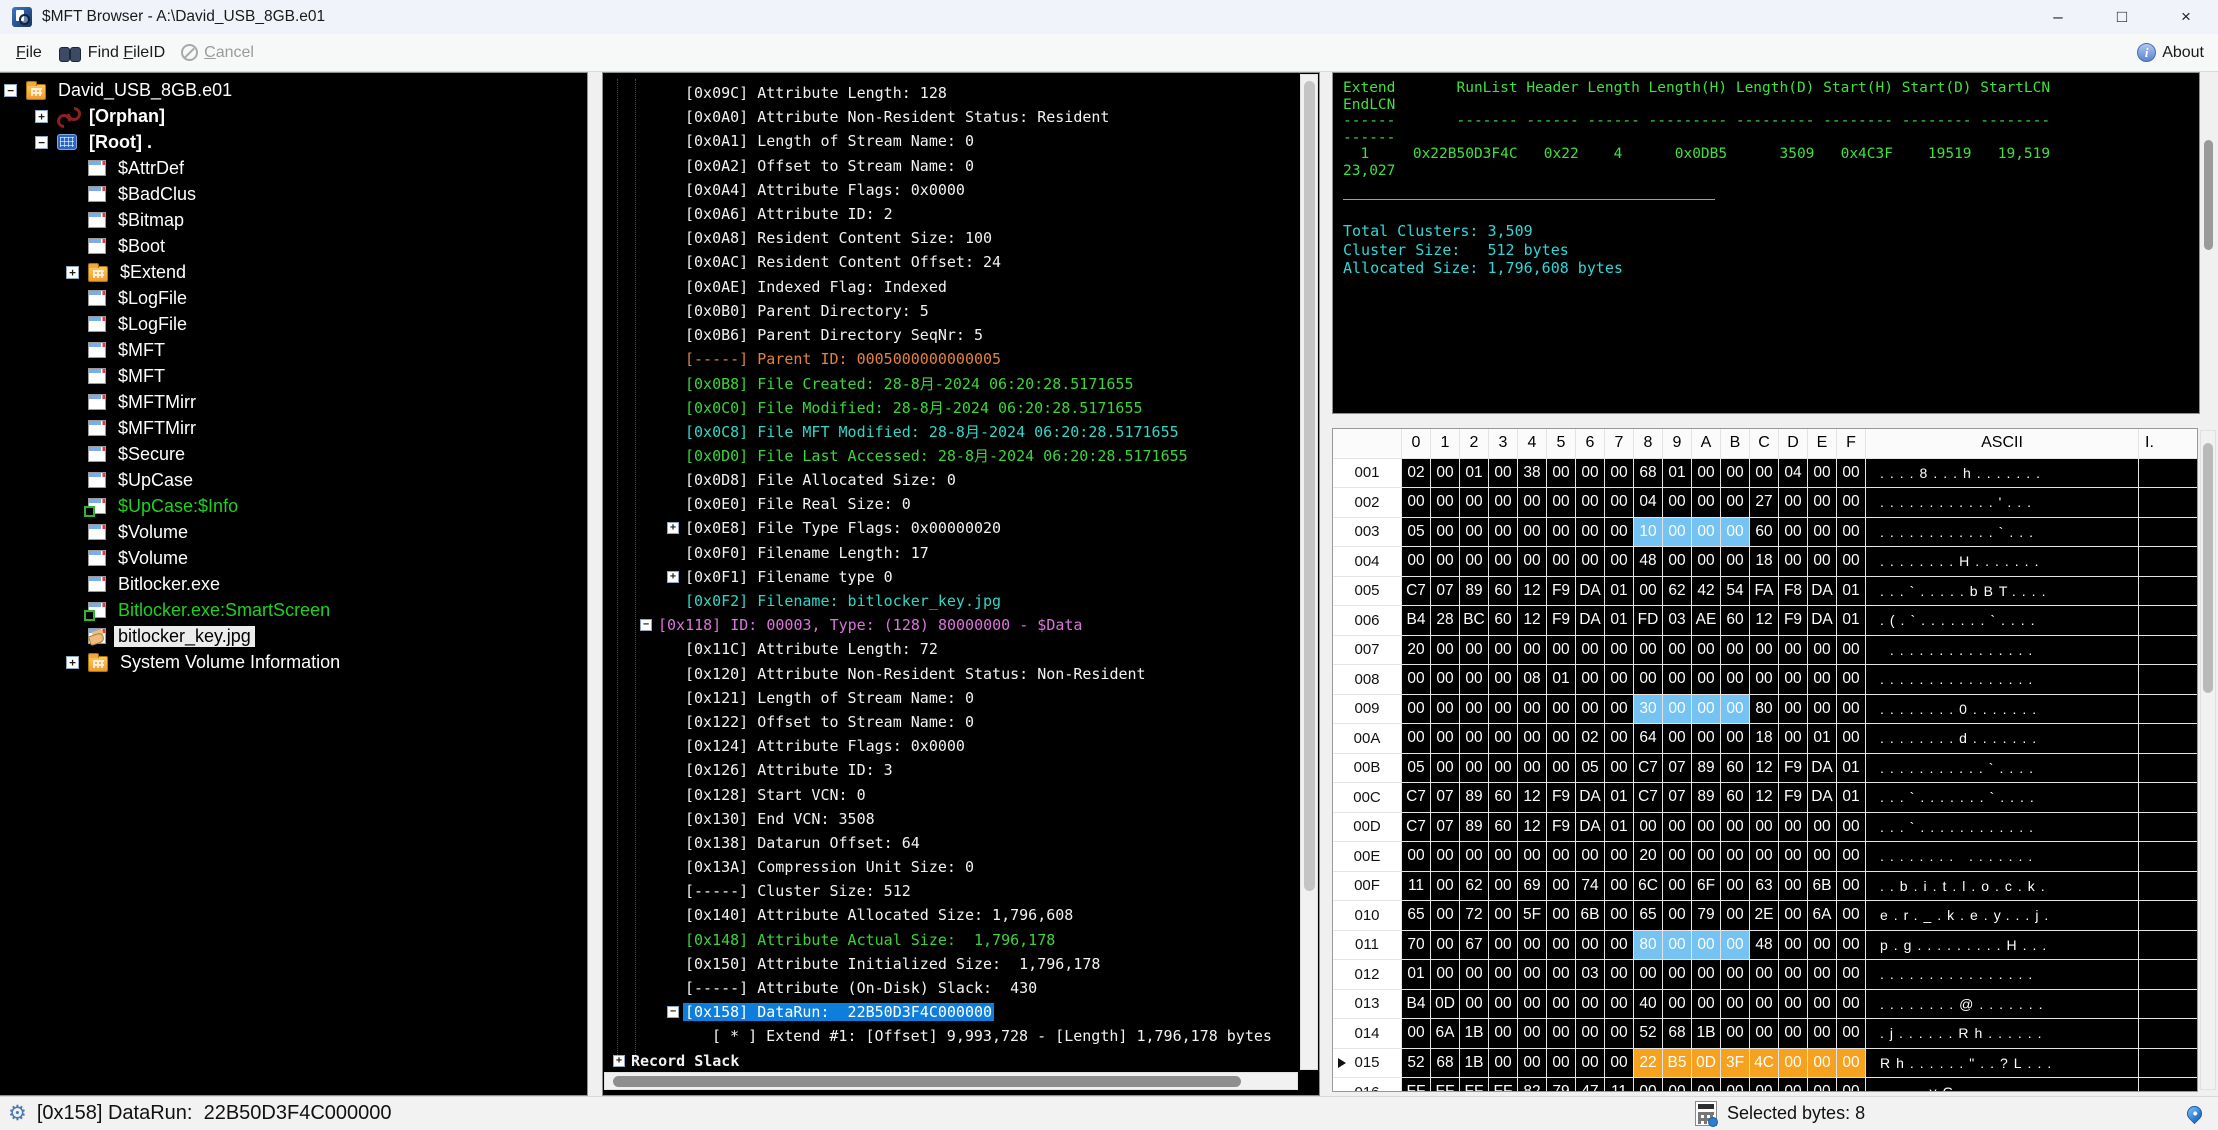  Describe the element at coordinates (1822, 590) in the screenshot. I see `hex-byte-cell: DA` at that location.